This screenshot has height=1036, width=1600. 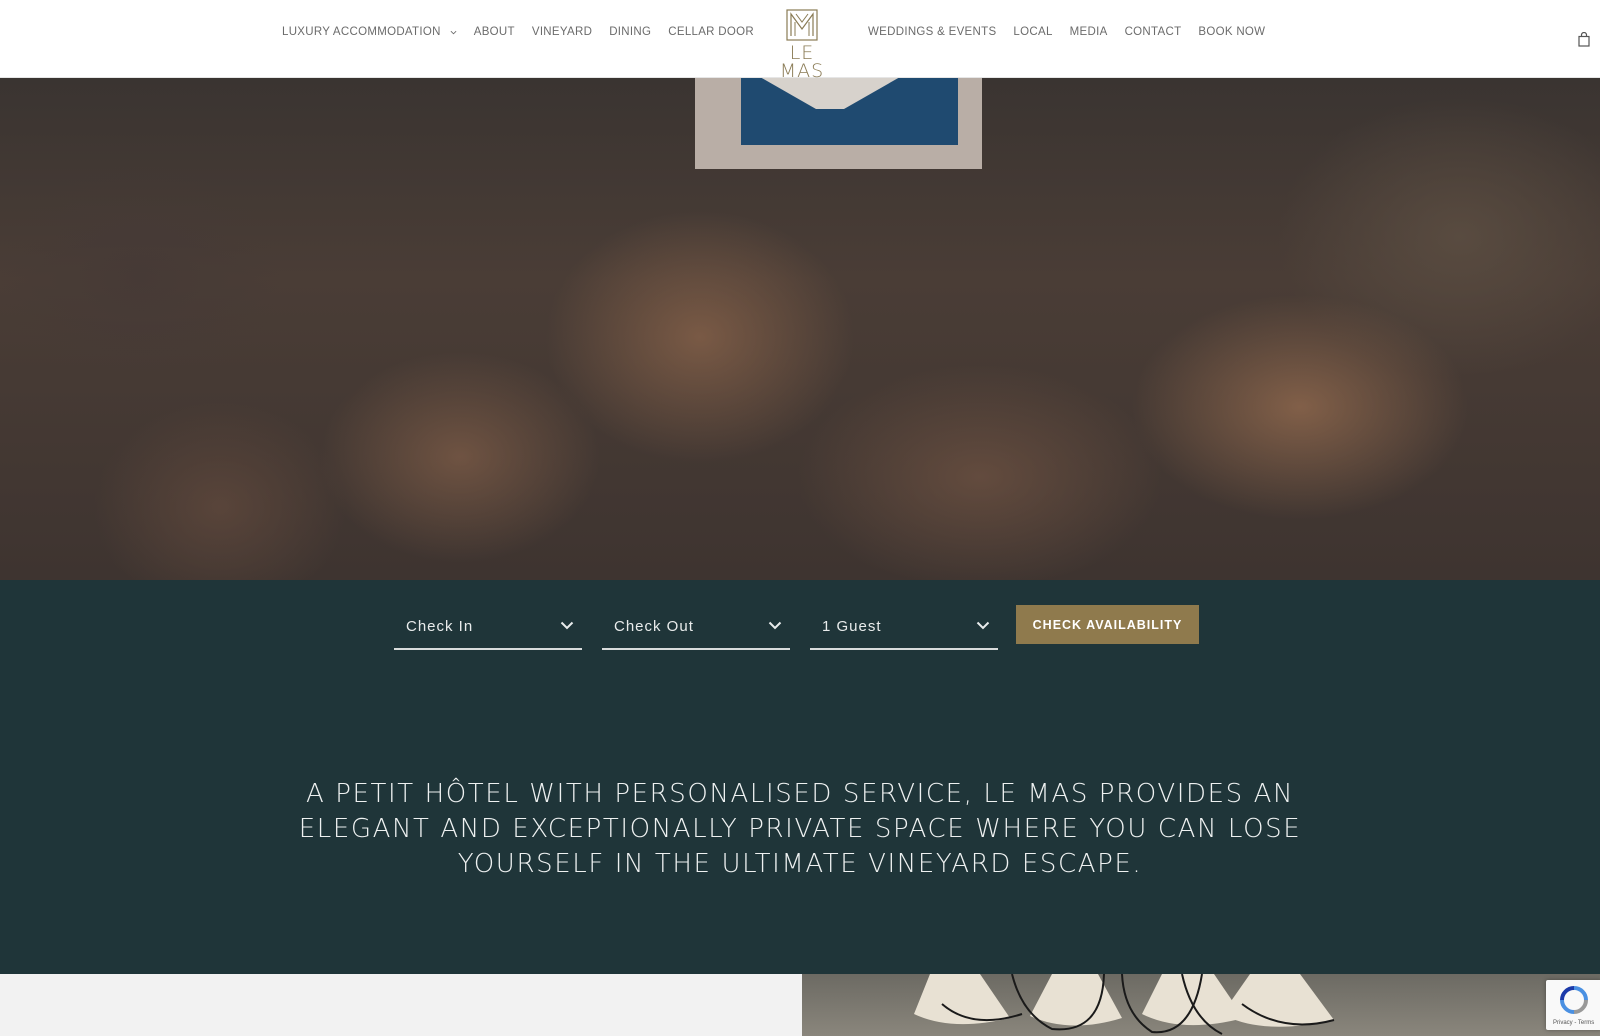 I want to click on lamp-image, so click(x=1201, y=1005).